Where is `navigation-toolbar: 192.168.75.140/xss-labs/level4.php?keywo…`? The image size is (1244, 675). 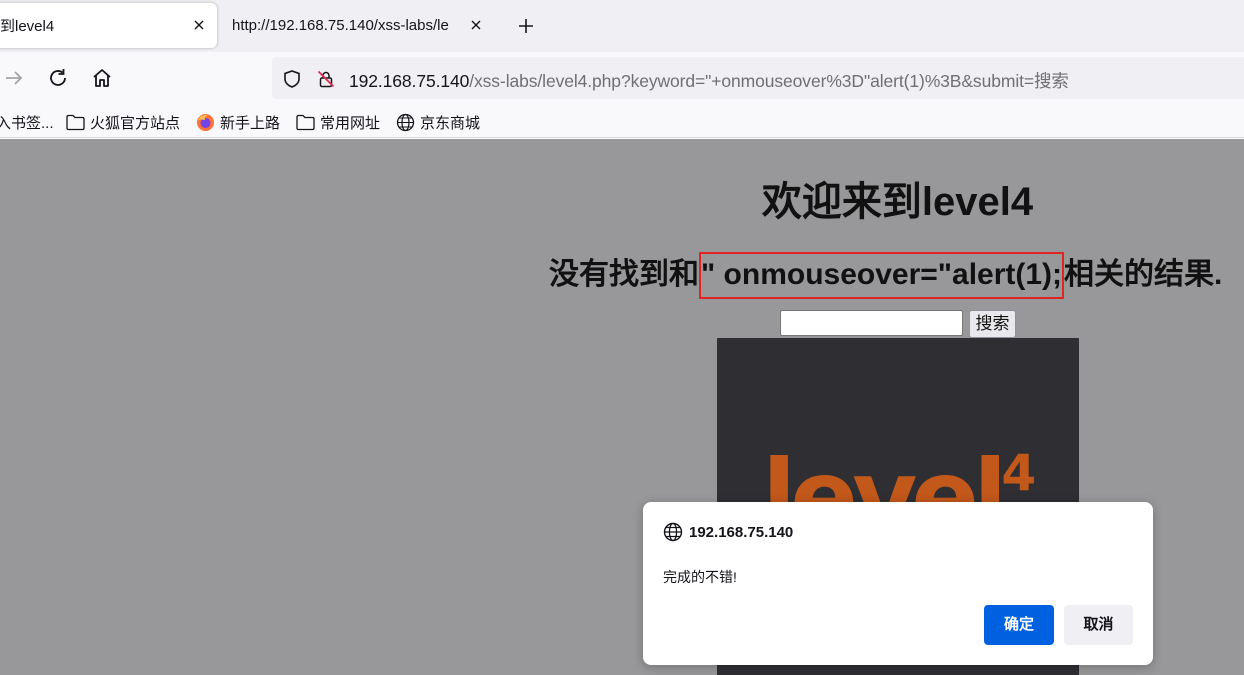
navigation-toolbar: 192.168.75.140/xss-labs/level4.php?keywo… is located at coordinates (622, 78).